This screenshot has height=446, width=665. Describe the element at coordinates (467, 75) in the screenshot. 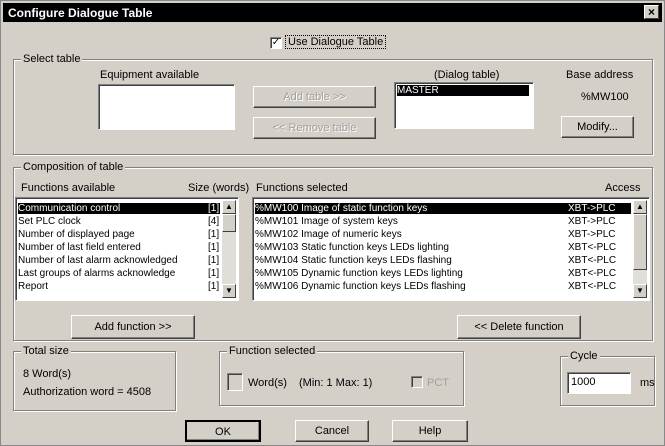

I see `dialog-table-label: (Dialog table)` at that location.